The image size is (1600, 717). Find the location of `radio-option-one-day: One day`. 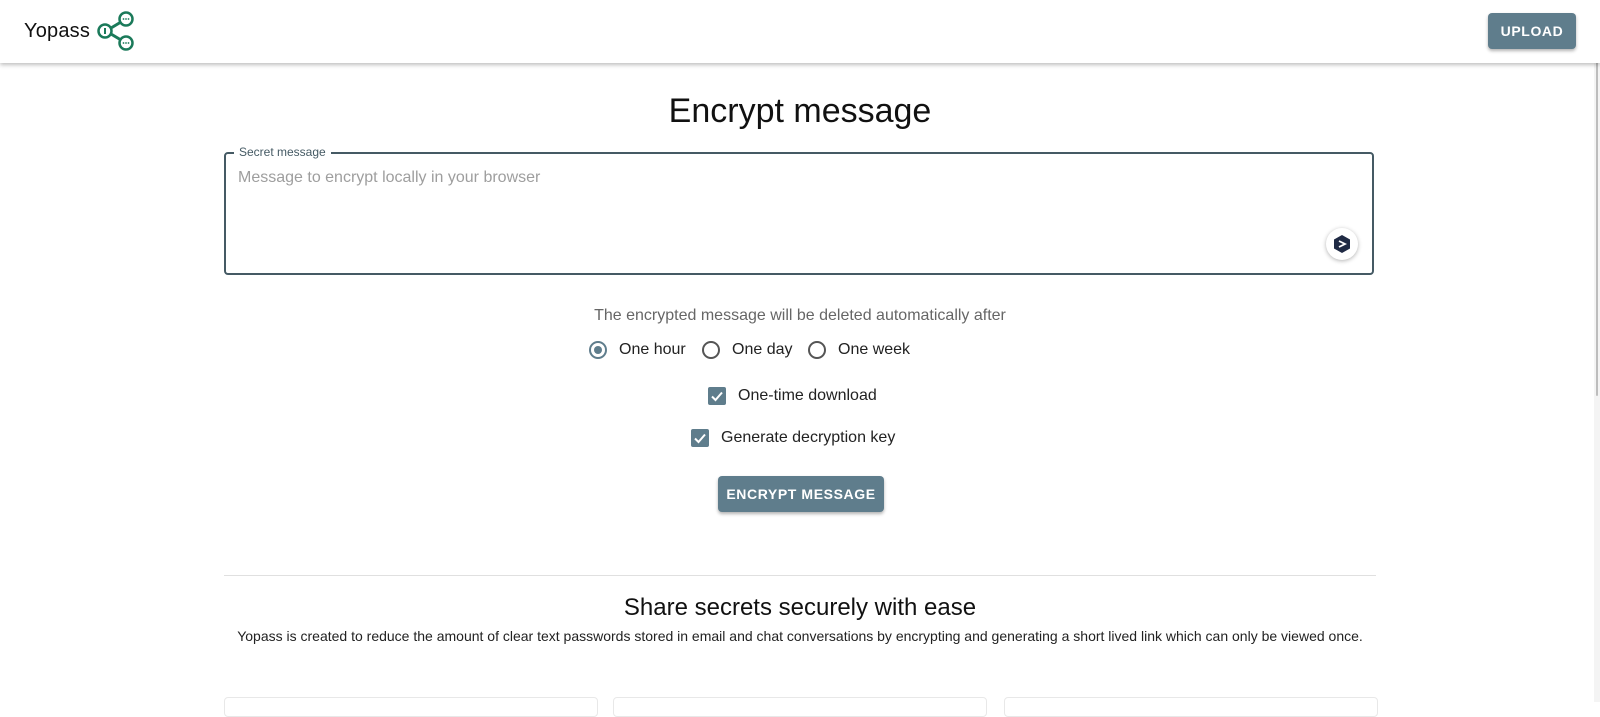

radio-option-one-day: One day is located at coordinates (747, 350).